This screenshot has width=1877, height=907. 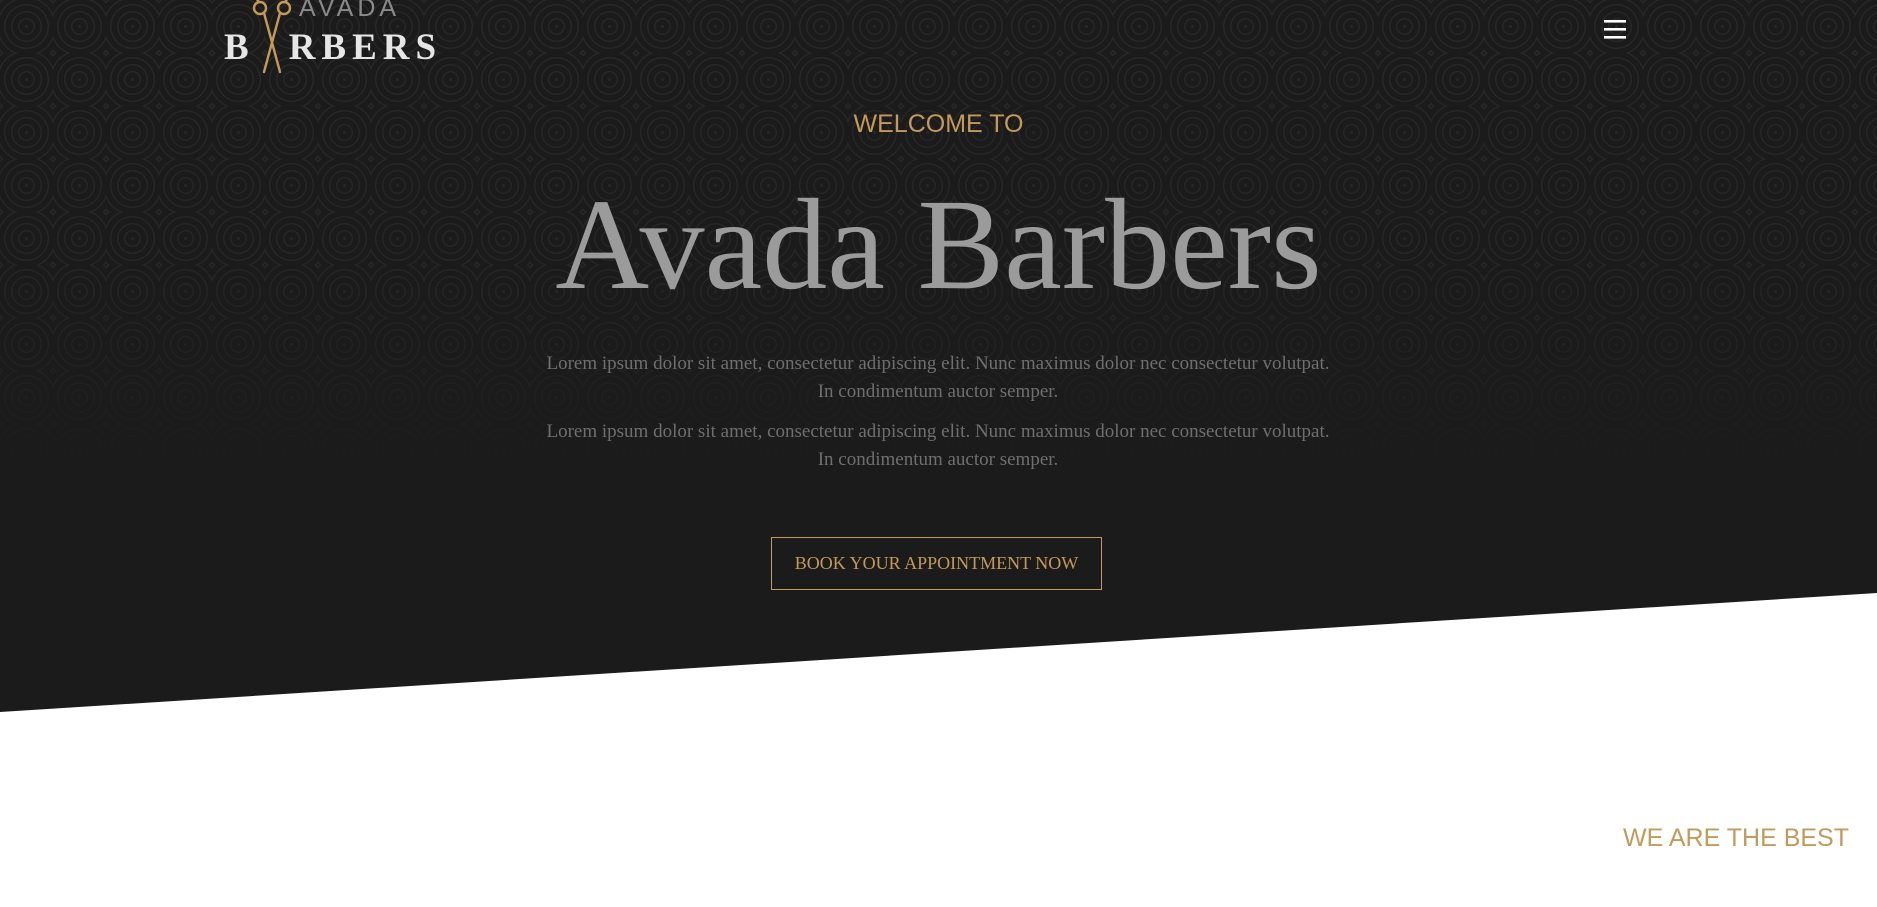 What do you see at coordinates (938, 459) in the screenshot?
I see `hero-paragraph-2-line-2: In condimentum auctor semper.` at bounding box center [938, 459].